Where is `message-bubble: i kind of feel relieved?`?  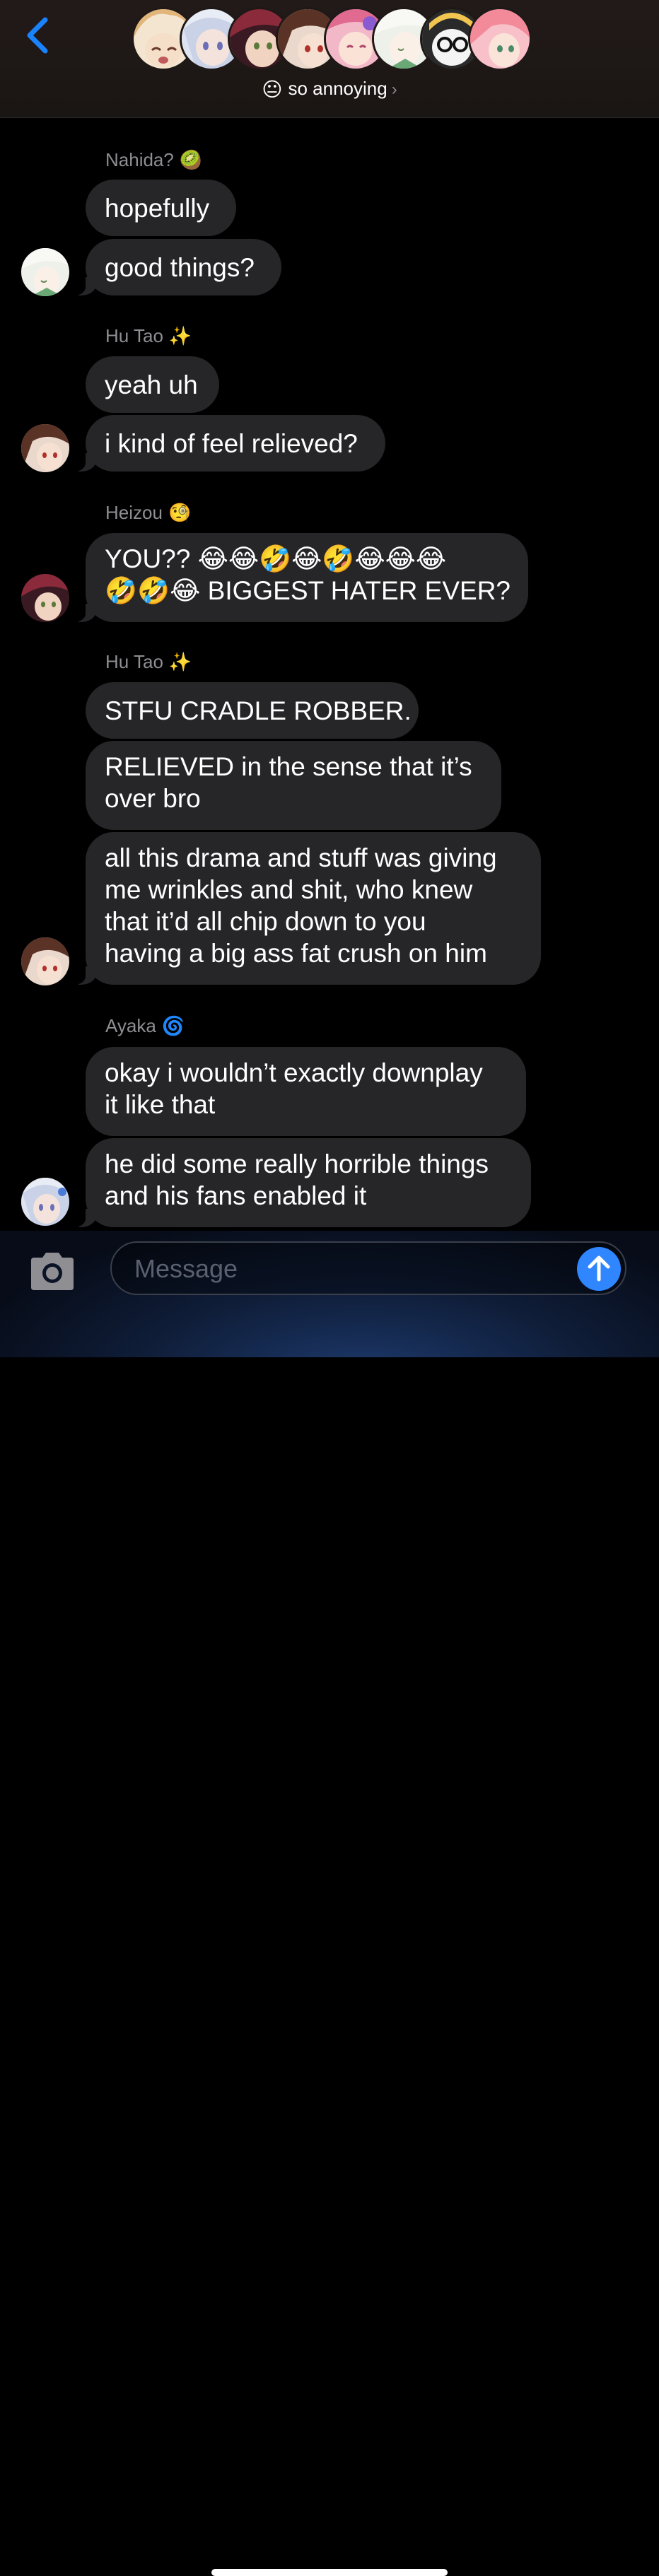
message-bubble: i kind of feel relieved? is located at coordinates (229, 444).